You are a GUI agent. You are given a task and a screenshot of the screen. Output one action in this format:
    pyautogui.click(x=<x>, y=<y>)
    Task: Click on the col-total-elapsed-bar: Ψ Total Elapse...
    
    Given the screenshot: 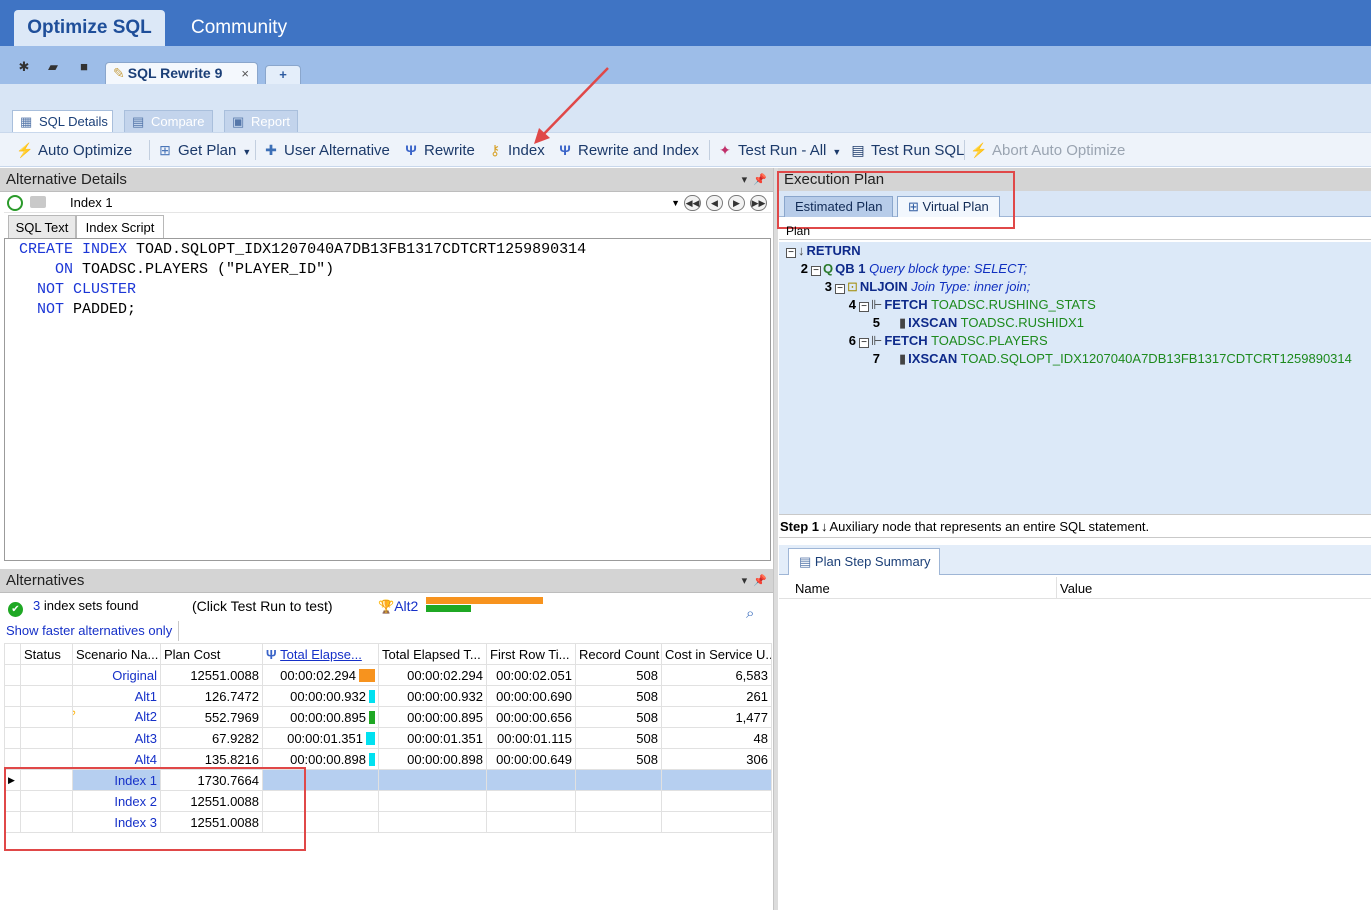 What is the action you would take?
    pyautogui.click(x=320, y=654)
    